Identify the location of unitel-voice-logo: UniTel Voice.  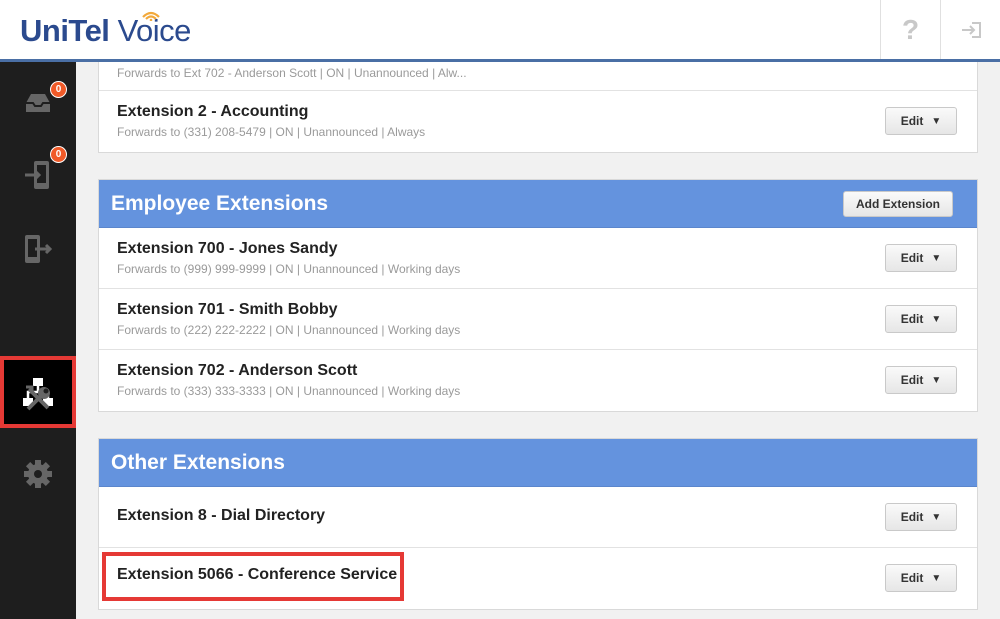
(105, 31).